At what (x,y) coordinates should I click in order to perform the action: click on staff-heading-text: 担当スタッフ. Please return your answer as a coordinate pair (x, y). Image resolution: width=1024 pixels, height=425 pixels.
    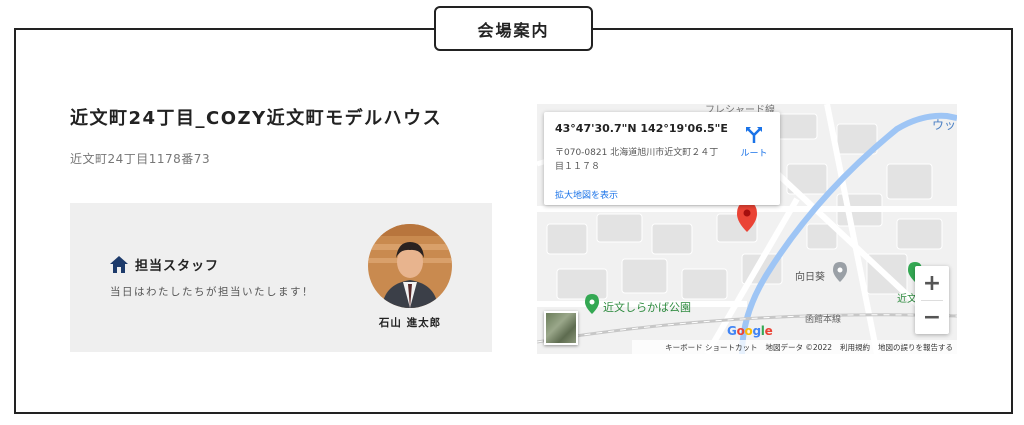
    Looking at the image, I should click on (177, 266).